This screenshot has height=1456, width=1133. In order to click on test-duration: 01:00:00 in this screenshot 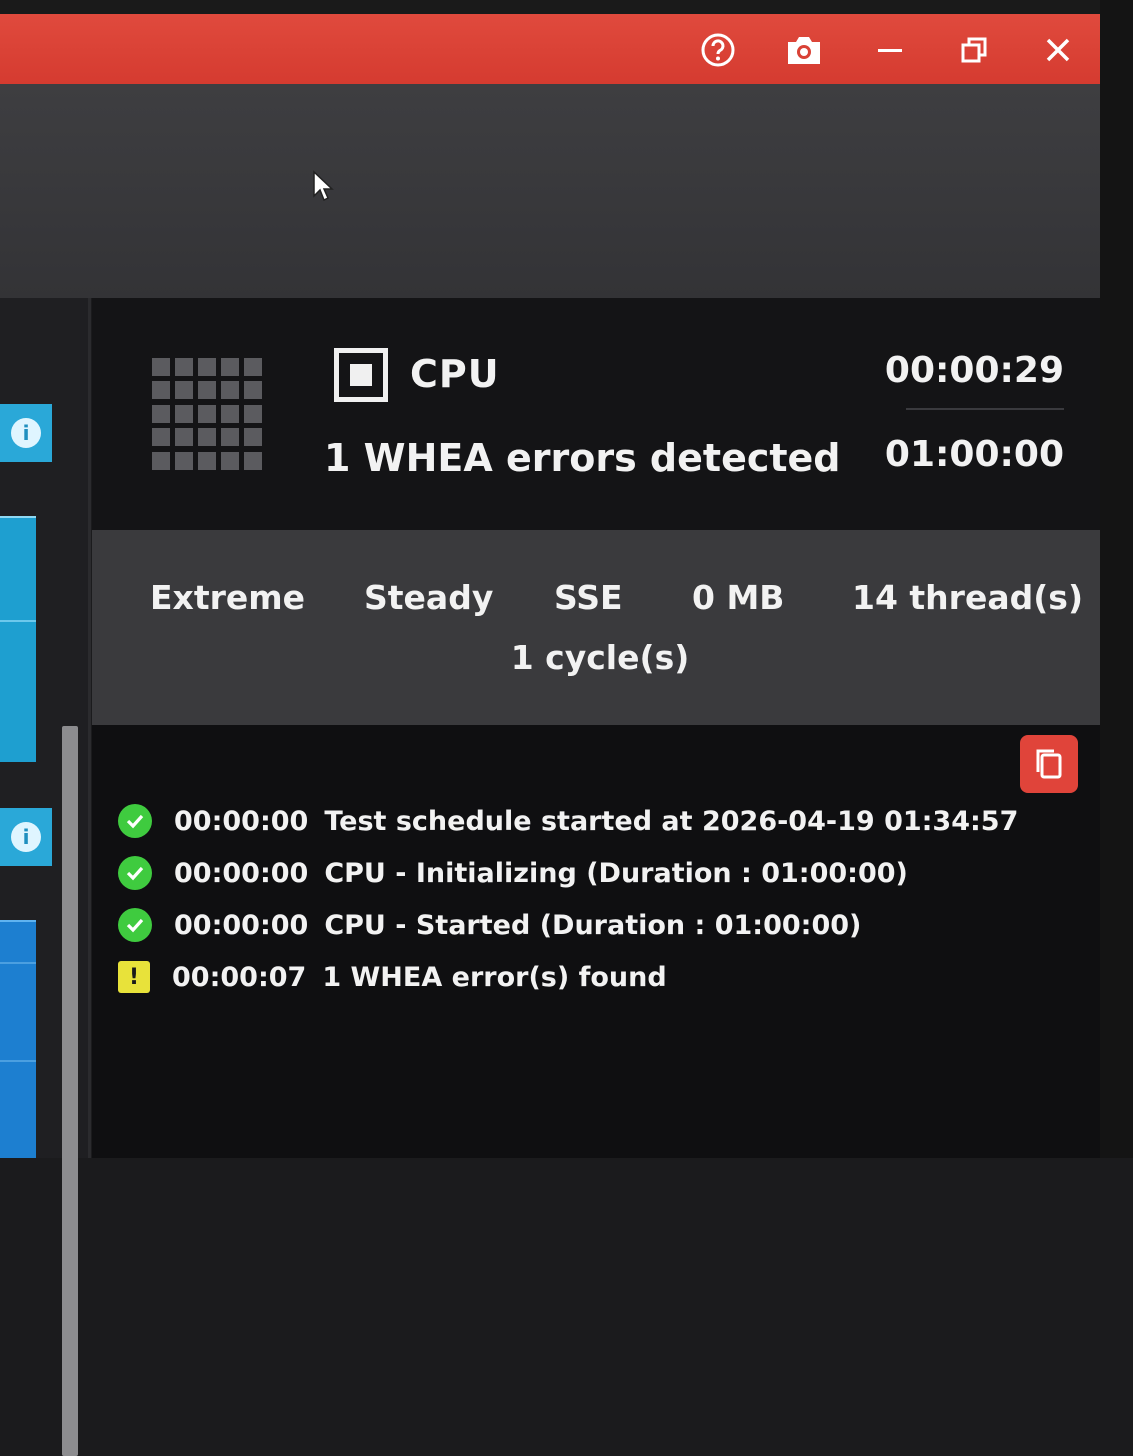, I will do `click(974, 454)`.